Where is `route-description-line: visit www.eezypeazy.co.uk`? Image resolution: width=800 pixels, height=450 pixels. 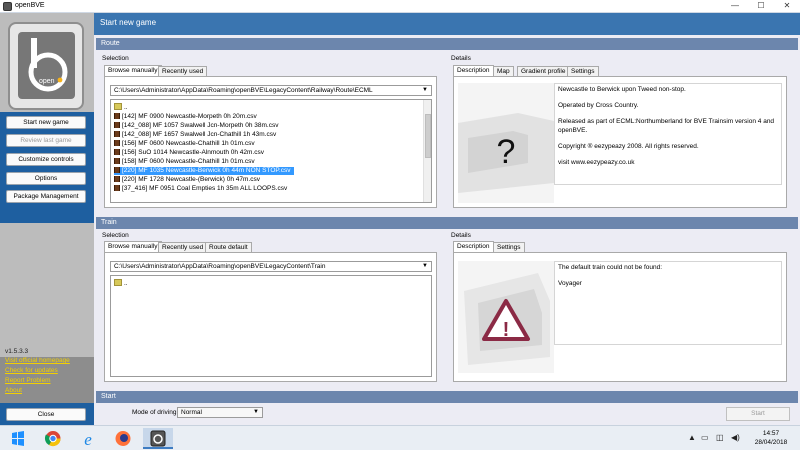 route-description-line: visit www.eezypeazy.co.uk is located at coordinates (596, 163).